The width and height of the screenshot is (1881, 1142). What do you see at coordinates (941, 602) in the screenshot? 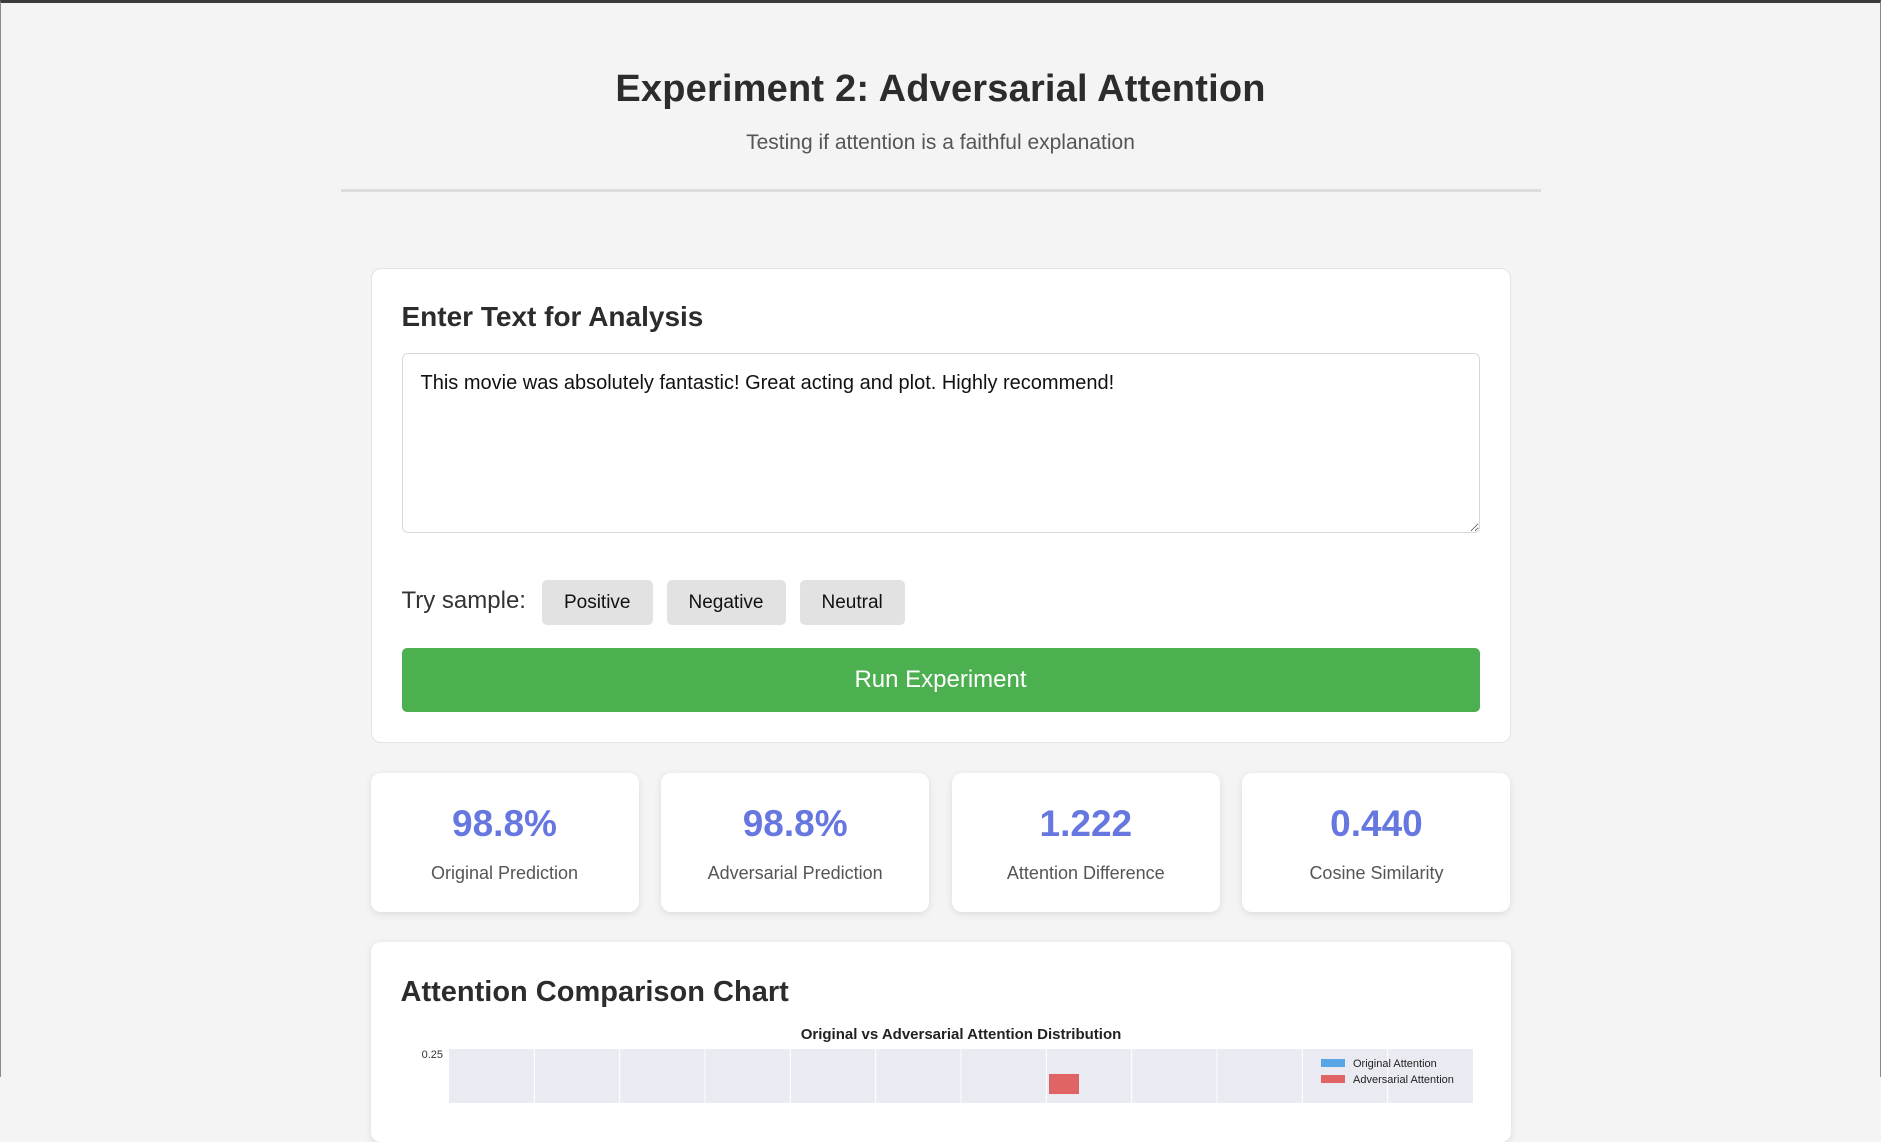
I see `sample-row: Try sample: Positive Negative Neutral` at bounding box center [941, 602].